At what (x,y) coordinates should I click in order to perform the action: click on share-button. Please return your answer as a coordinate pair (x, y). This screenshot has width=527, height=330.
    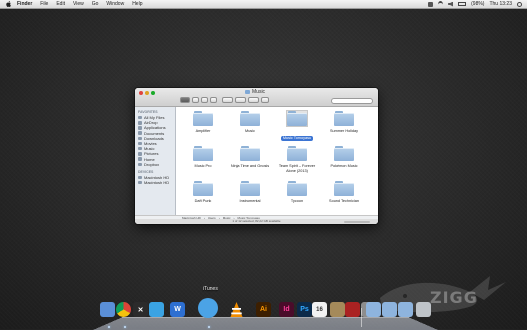
    Looking at the image, I should click on (253, 100).